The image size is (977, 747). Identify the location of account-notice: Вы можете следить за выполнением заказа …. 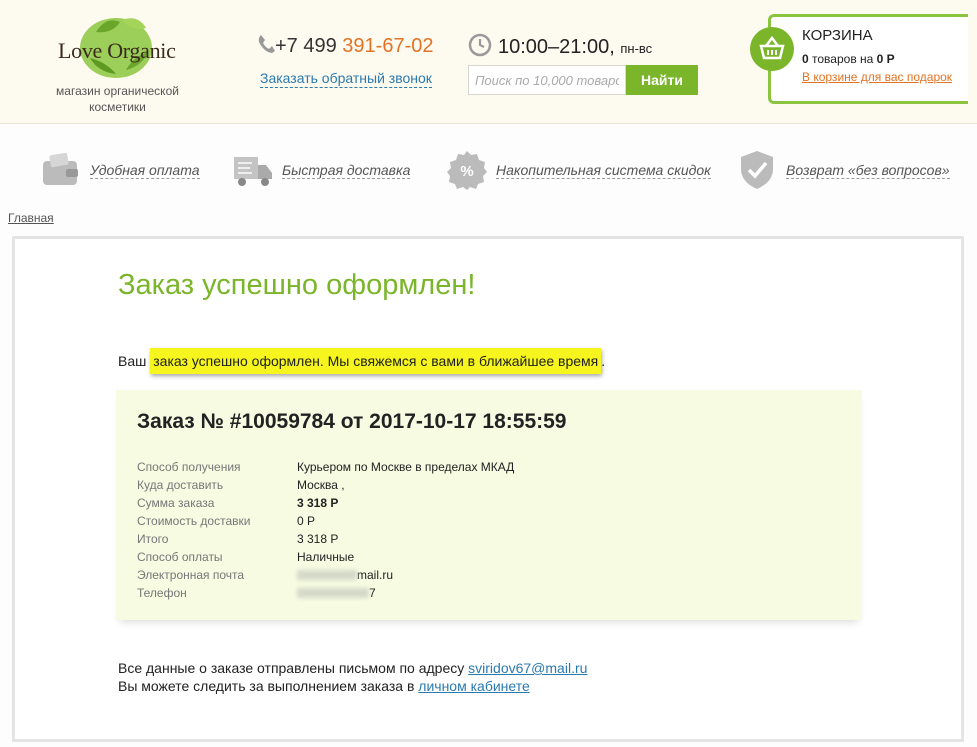
(324, 686).